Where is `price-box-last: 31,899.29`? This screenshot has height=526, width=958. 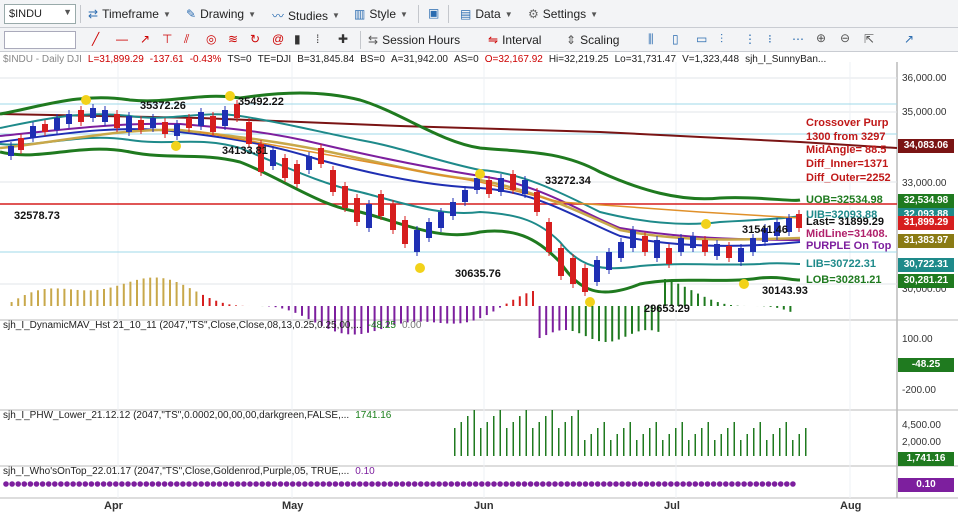 price-box-last: 31,899.29 is located at coordinates (926, 223).